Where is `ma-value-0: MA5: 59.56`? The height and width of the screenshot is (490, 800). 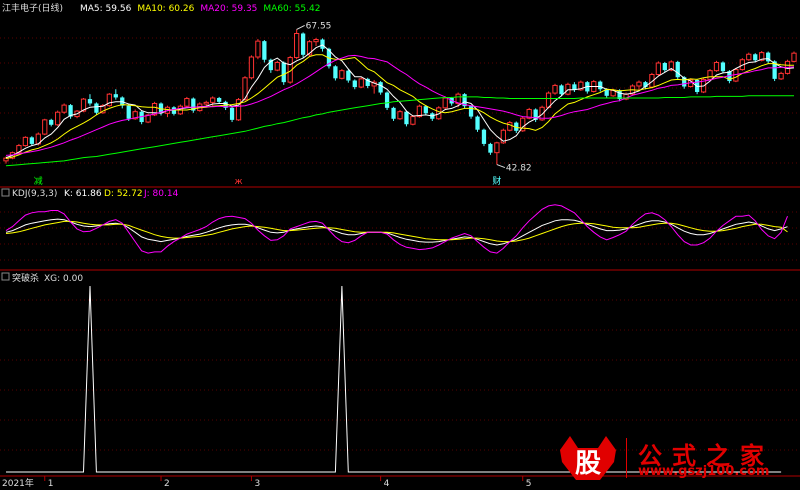 ma-value-0: MA5: 59.56 is located at coordinates (106, 9).